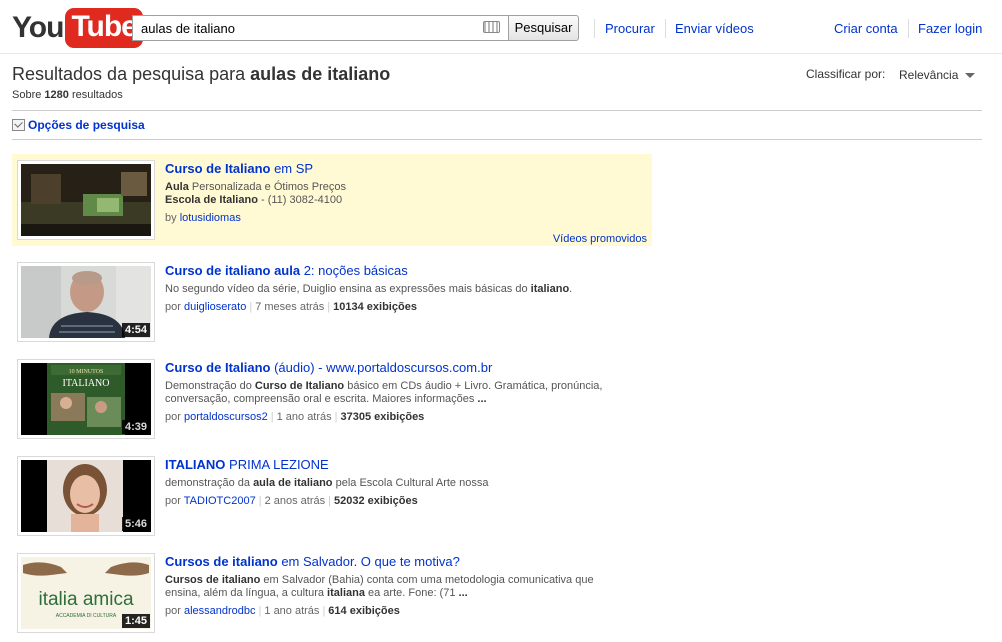  What do you see at coordinates (135, 330) in the screenshot?
I see `video-duration: 4:54` at bounding box center [135, 330].